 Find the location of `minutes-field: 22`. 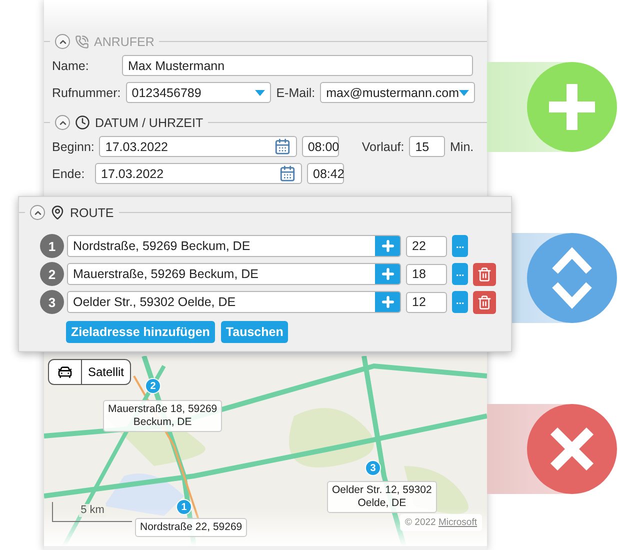

minutes-field: 22 is located at coordinates (426, 246).